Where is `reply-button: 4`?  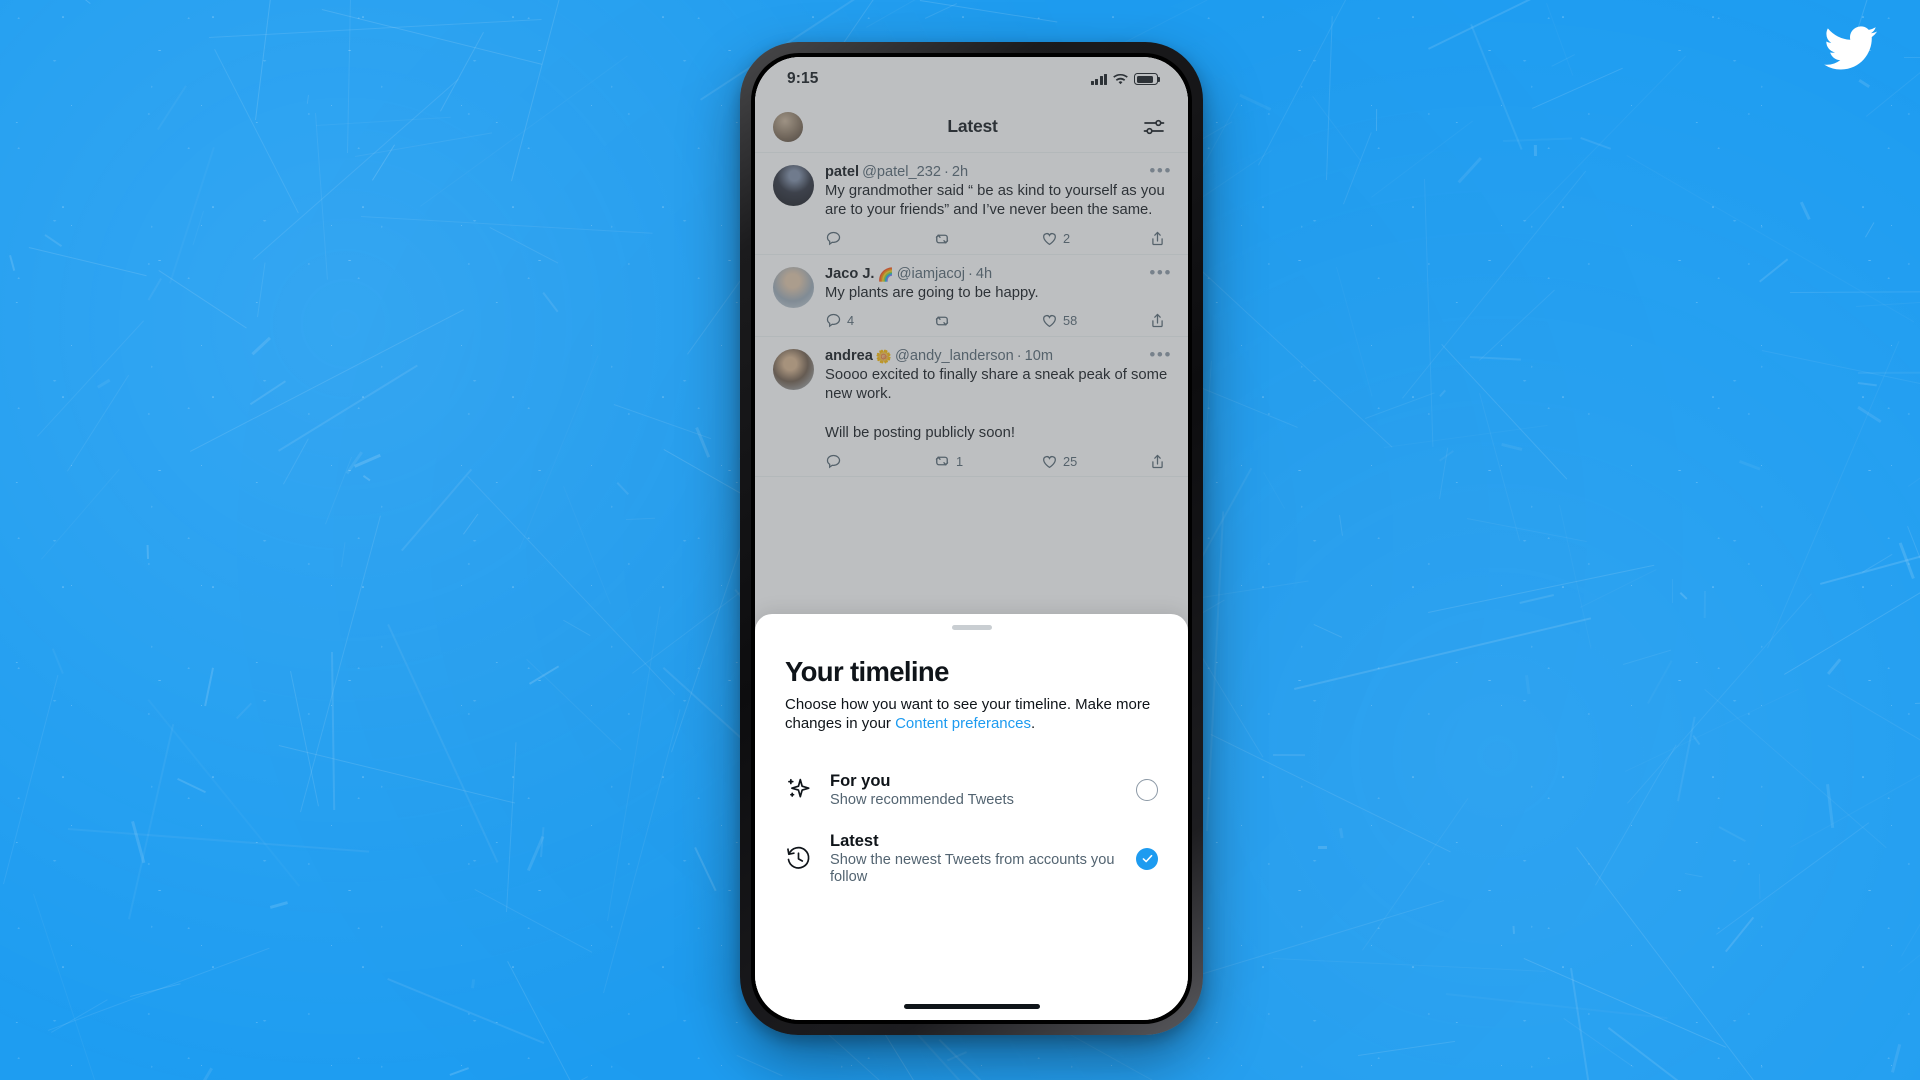 reply-button: 4 is located at coordinates (879, 320).